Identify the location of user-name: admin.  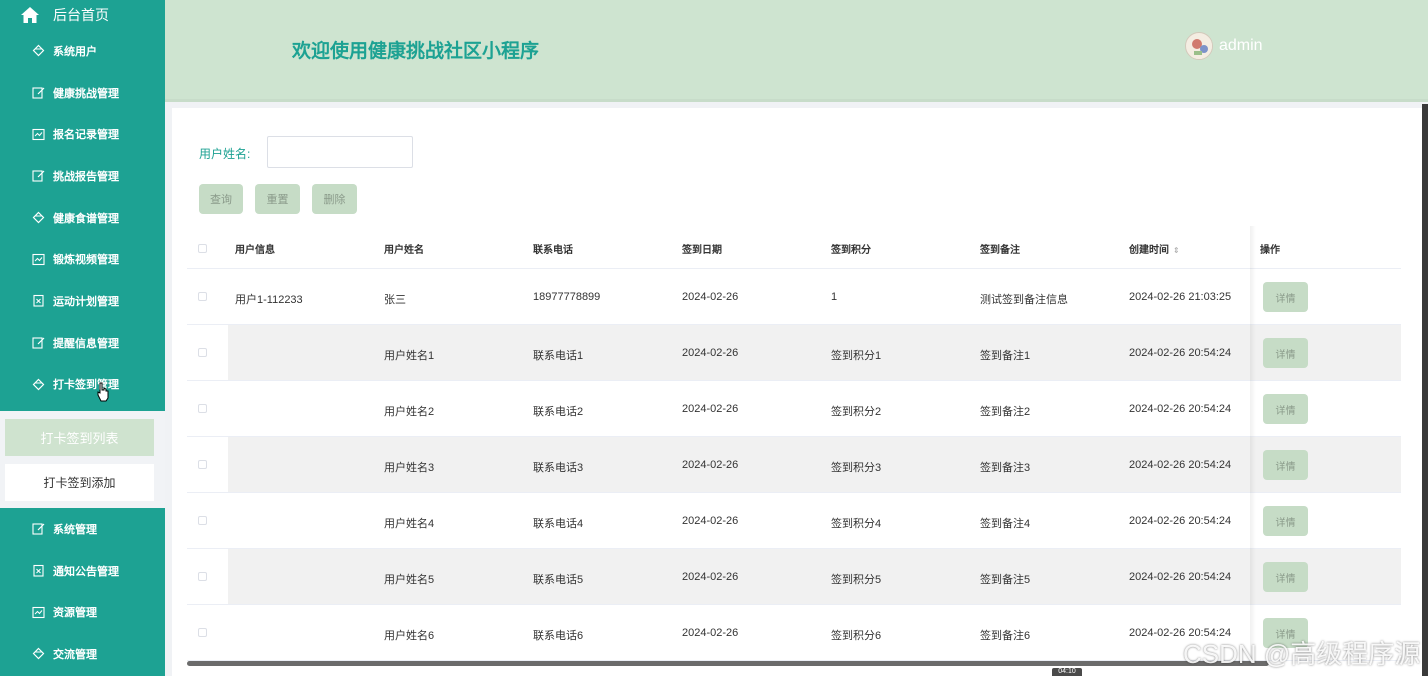
(1241, 46).